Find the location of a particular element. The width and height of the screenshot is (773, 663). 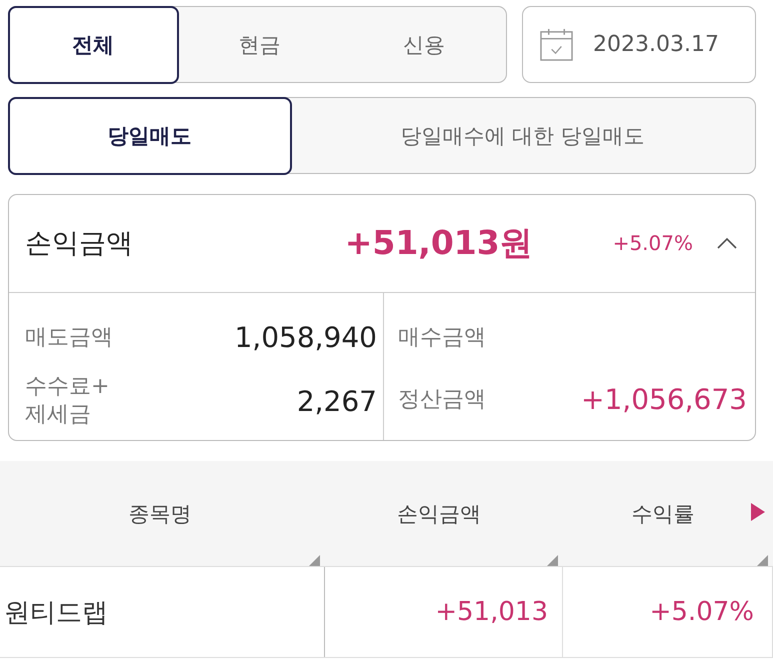

field-value: 2,267 is located at coordinates (336, 401).